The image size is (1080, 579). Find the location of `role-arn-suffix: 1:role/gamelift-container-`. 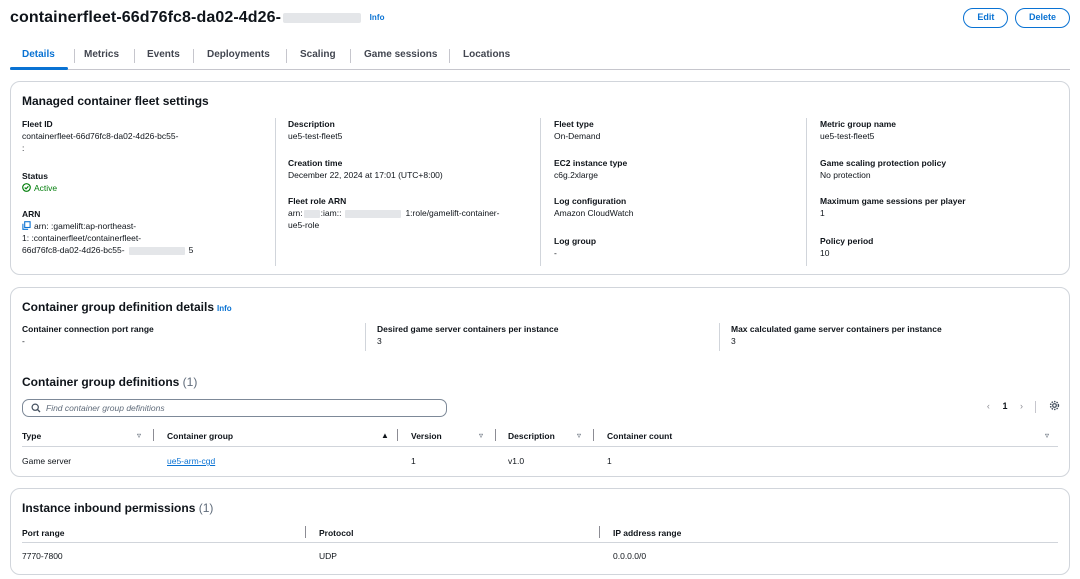

role-arn-suffix: 1:role/gamelift-container- is located at coordinates (452, 213).